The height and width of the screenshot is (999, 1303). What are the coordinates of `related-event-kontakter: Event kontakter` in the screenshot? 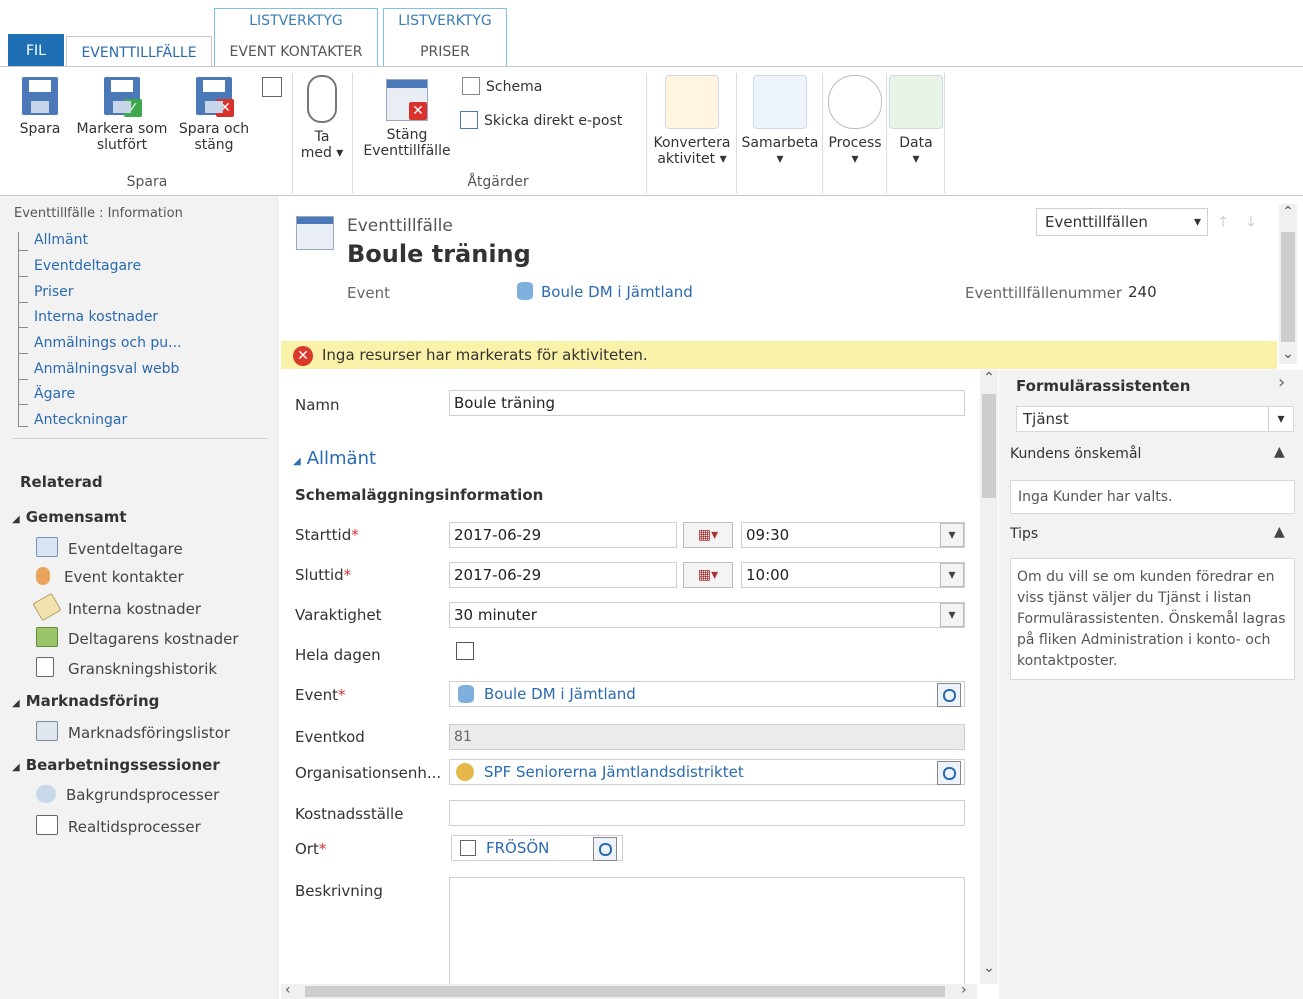 It's located at (110, 576).